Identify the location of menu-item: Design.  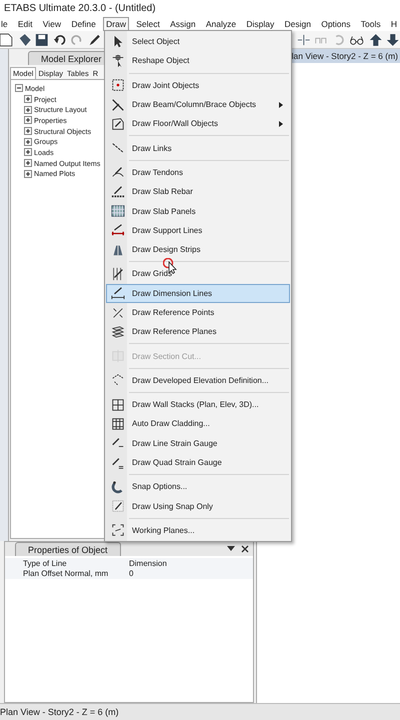
(298, 23).